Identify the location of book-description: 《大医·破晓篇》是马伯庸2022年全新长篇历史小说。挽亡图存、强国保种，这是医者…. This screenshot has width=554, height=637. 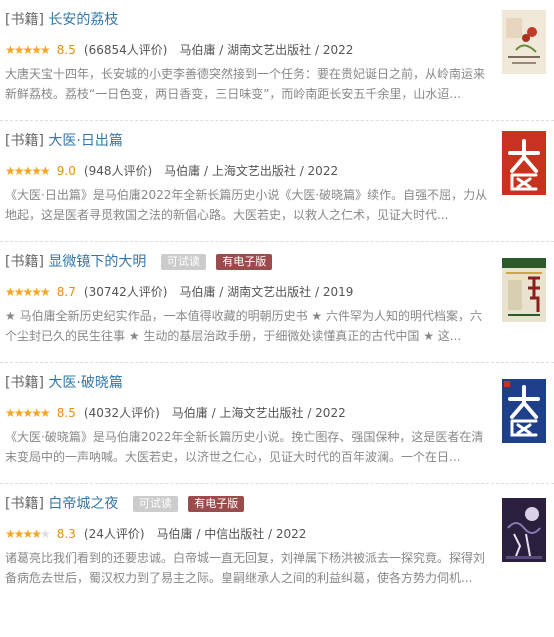
(244, 447).